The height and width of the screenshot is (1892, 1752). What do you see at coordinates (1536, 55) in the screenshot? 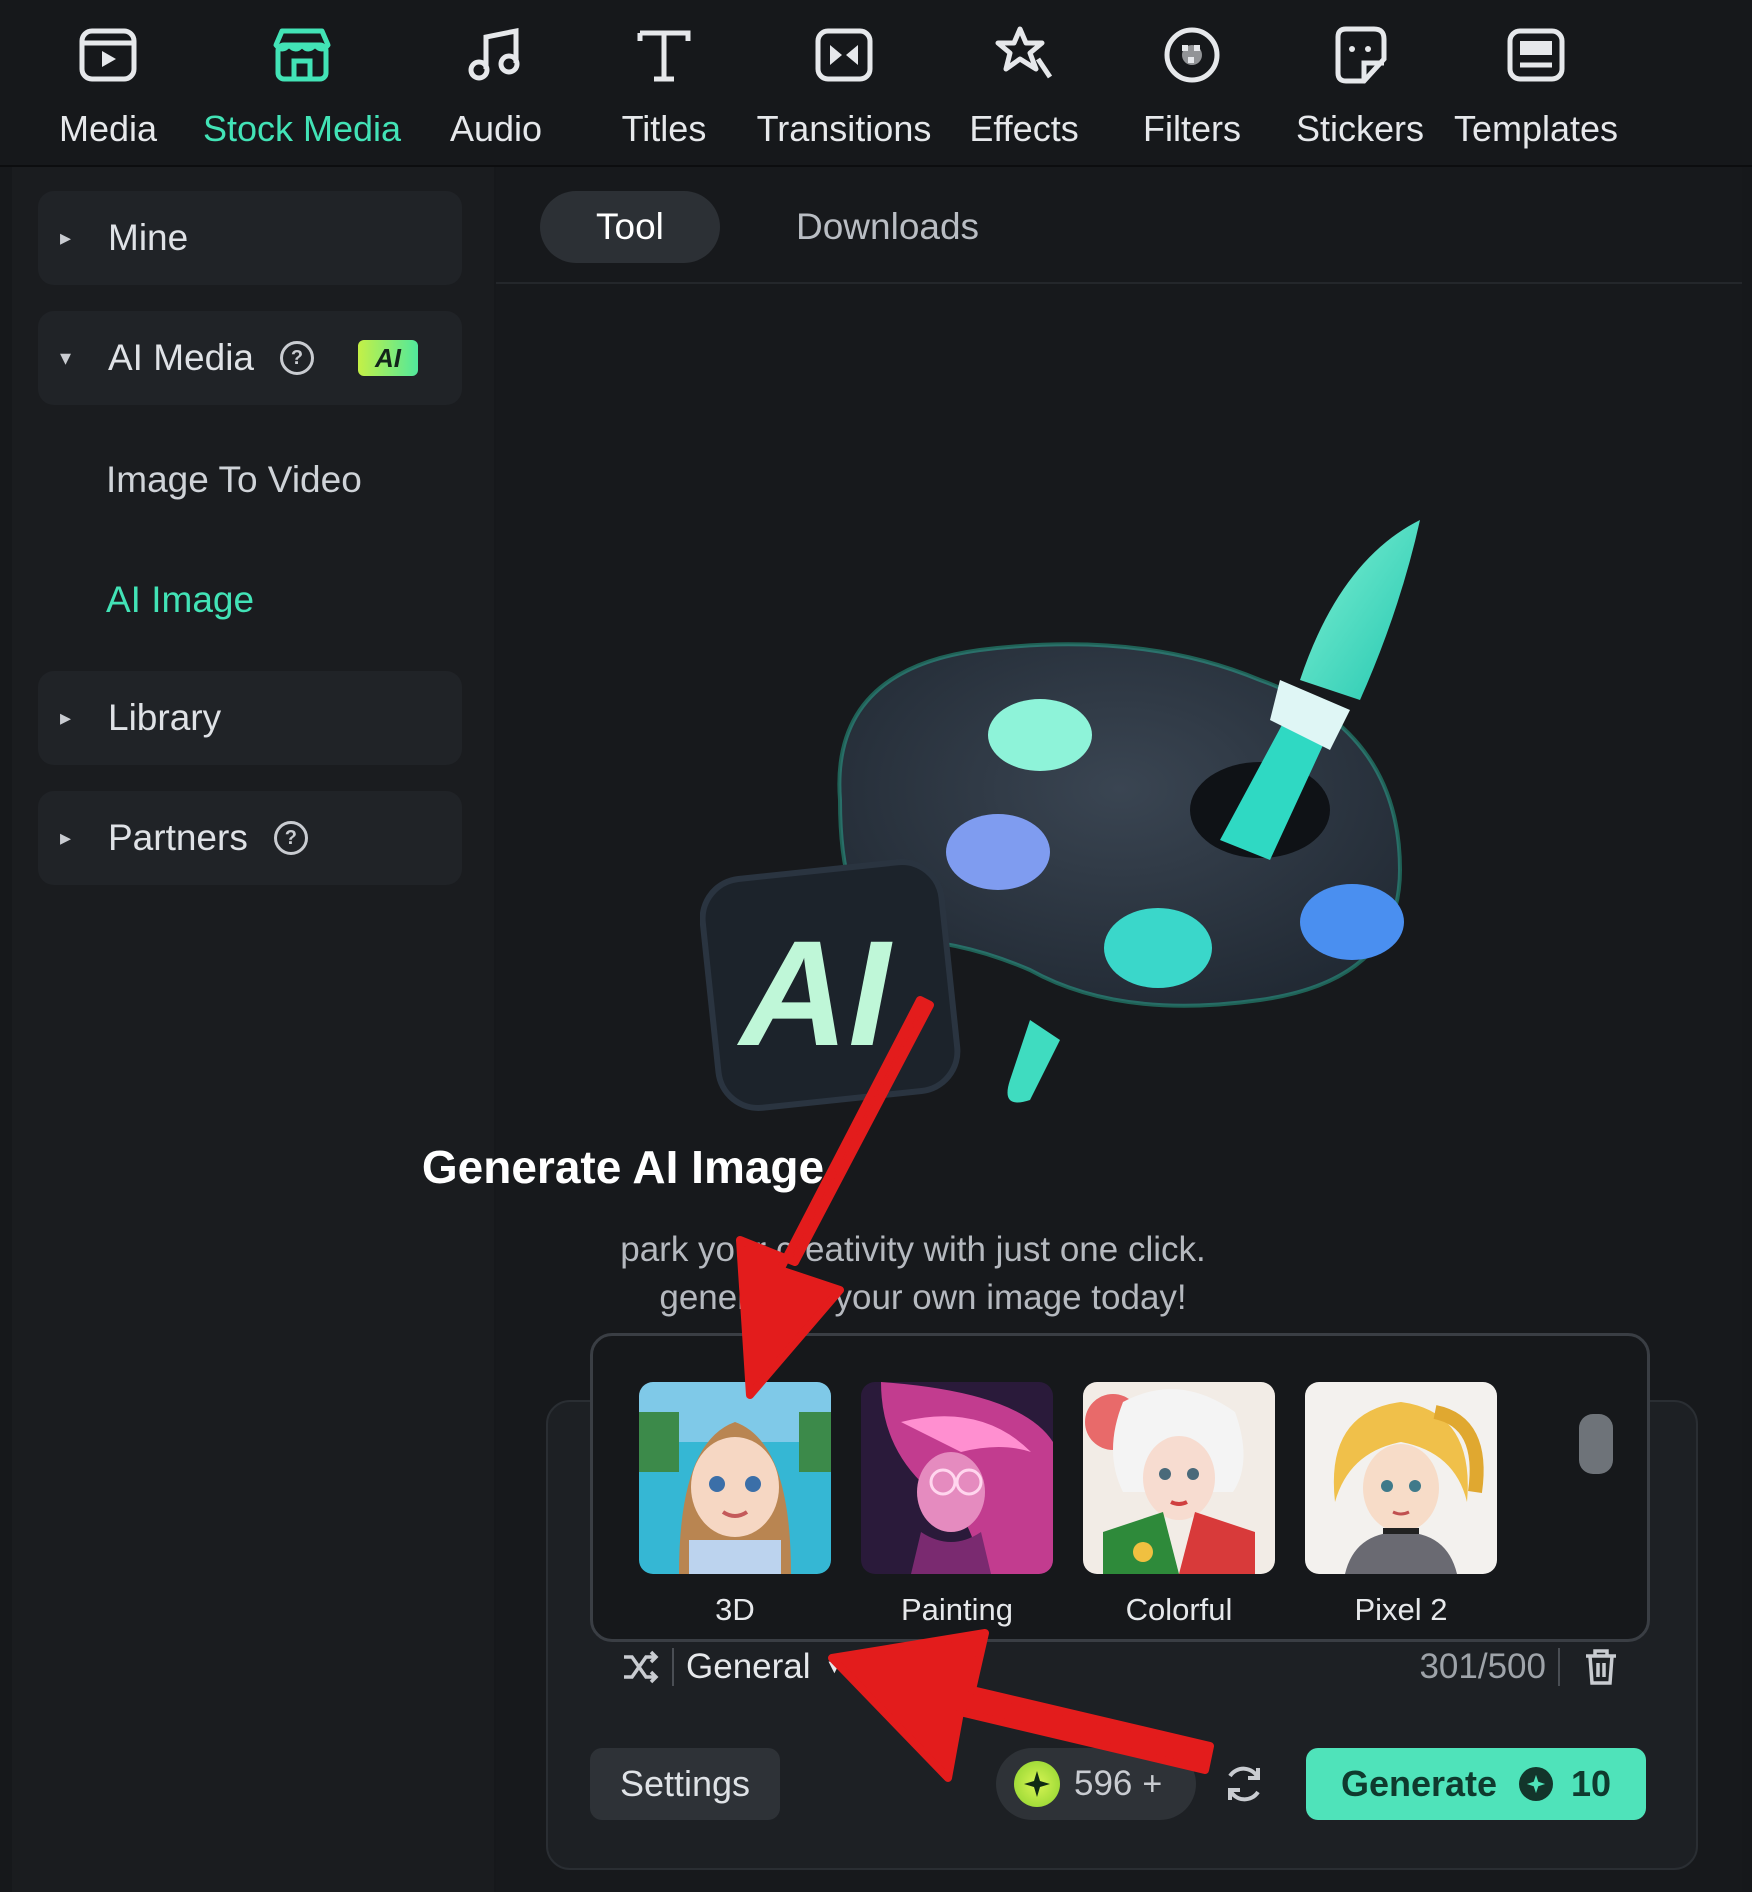
I see `templates-icon` at bounding box center [1536, 55].